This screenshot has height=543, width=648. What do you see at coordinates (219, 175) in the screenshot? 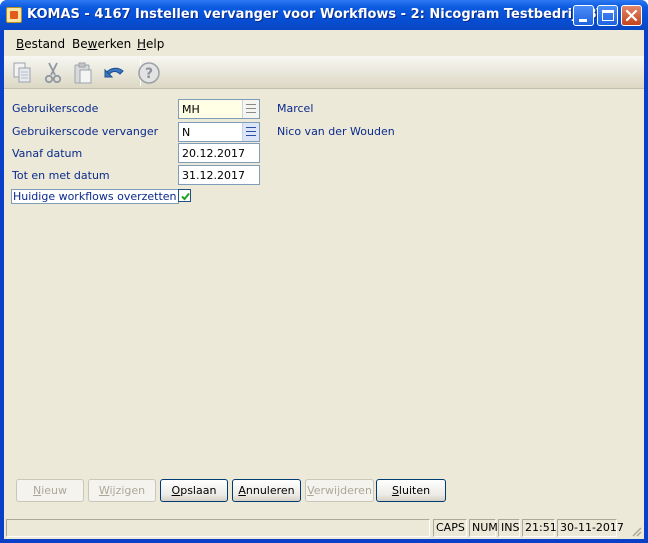
I see `tot-datum-input: 31.12.2017` at bounding box center [219, 175].